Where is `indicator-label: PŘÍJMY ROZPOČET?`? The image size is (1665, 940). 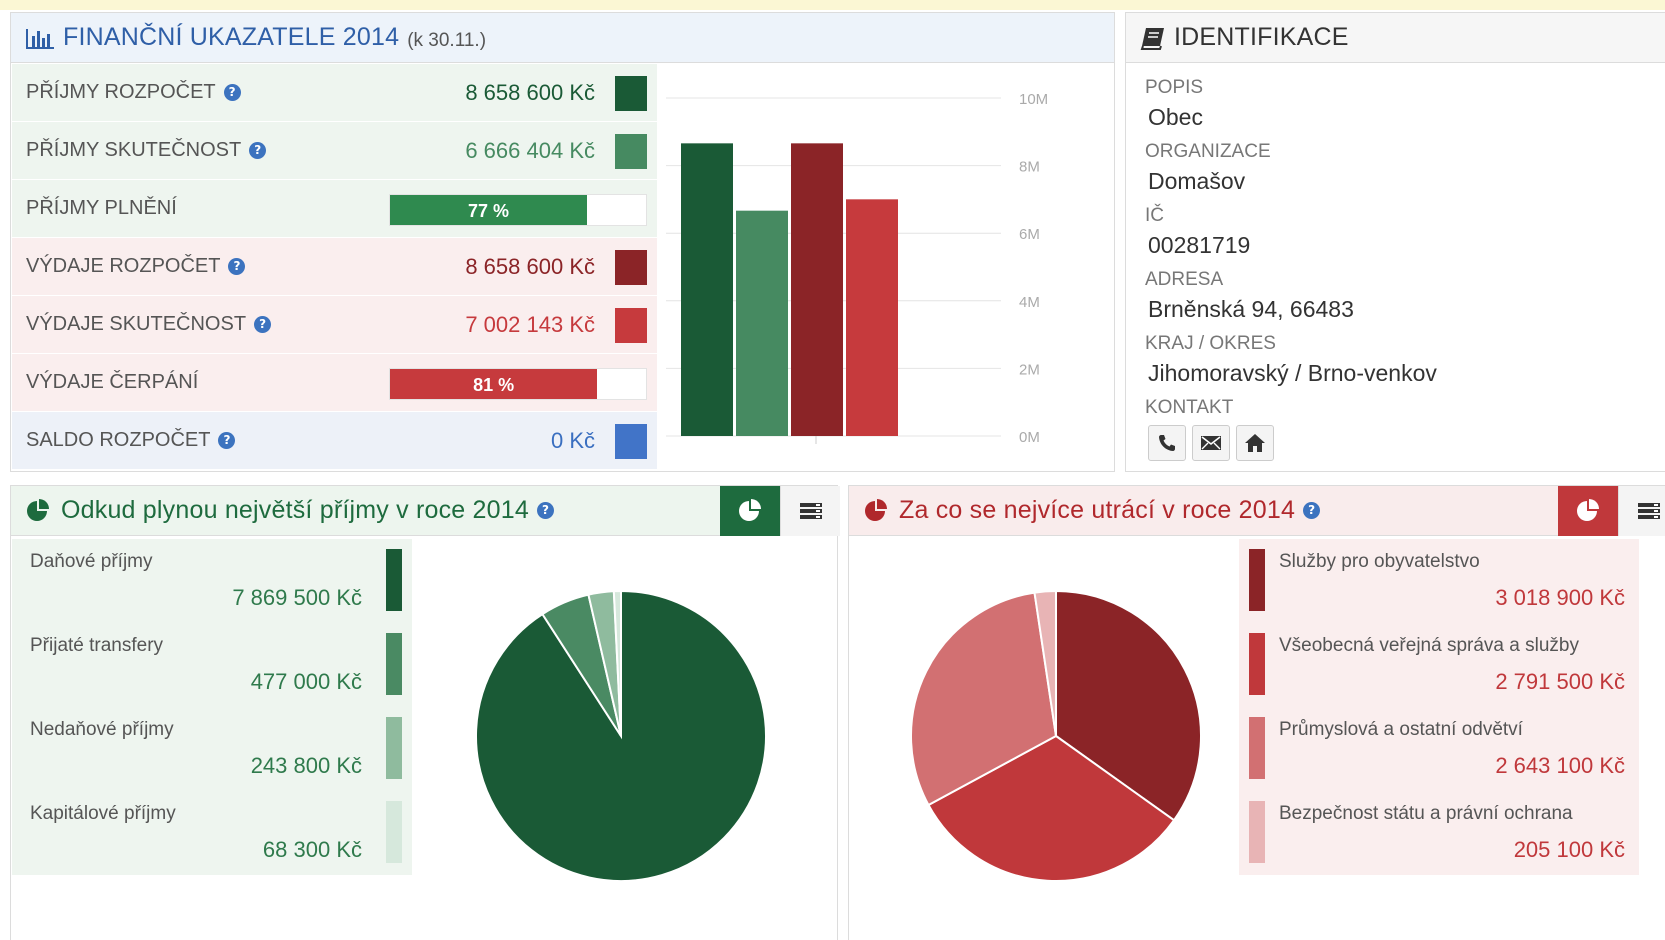
indicator-label: PŘÍJMY ROZPOČET? is located at coordinates (133, 92).